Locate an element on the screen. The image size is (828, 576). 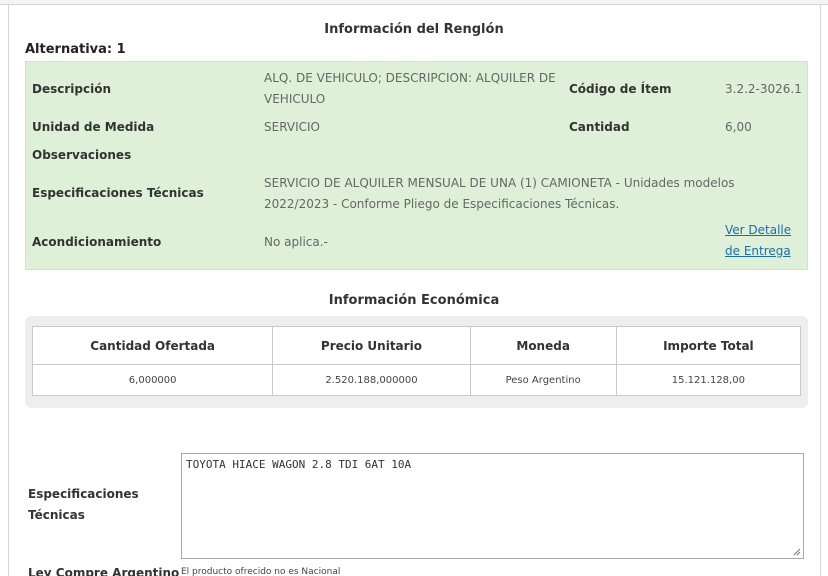
observaciones-label: Observaciones is located at coordinates (82, 155).